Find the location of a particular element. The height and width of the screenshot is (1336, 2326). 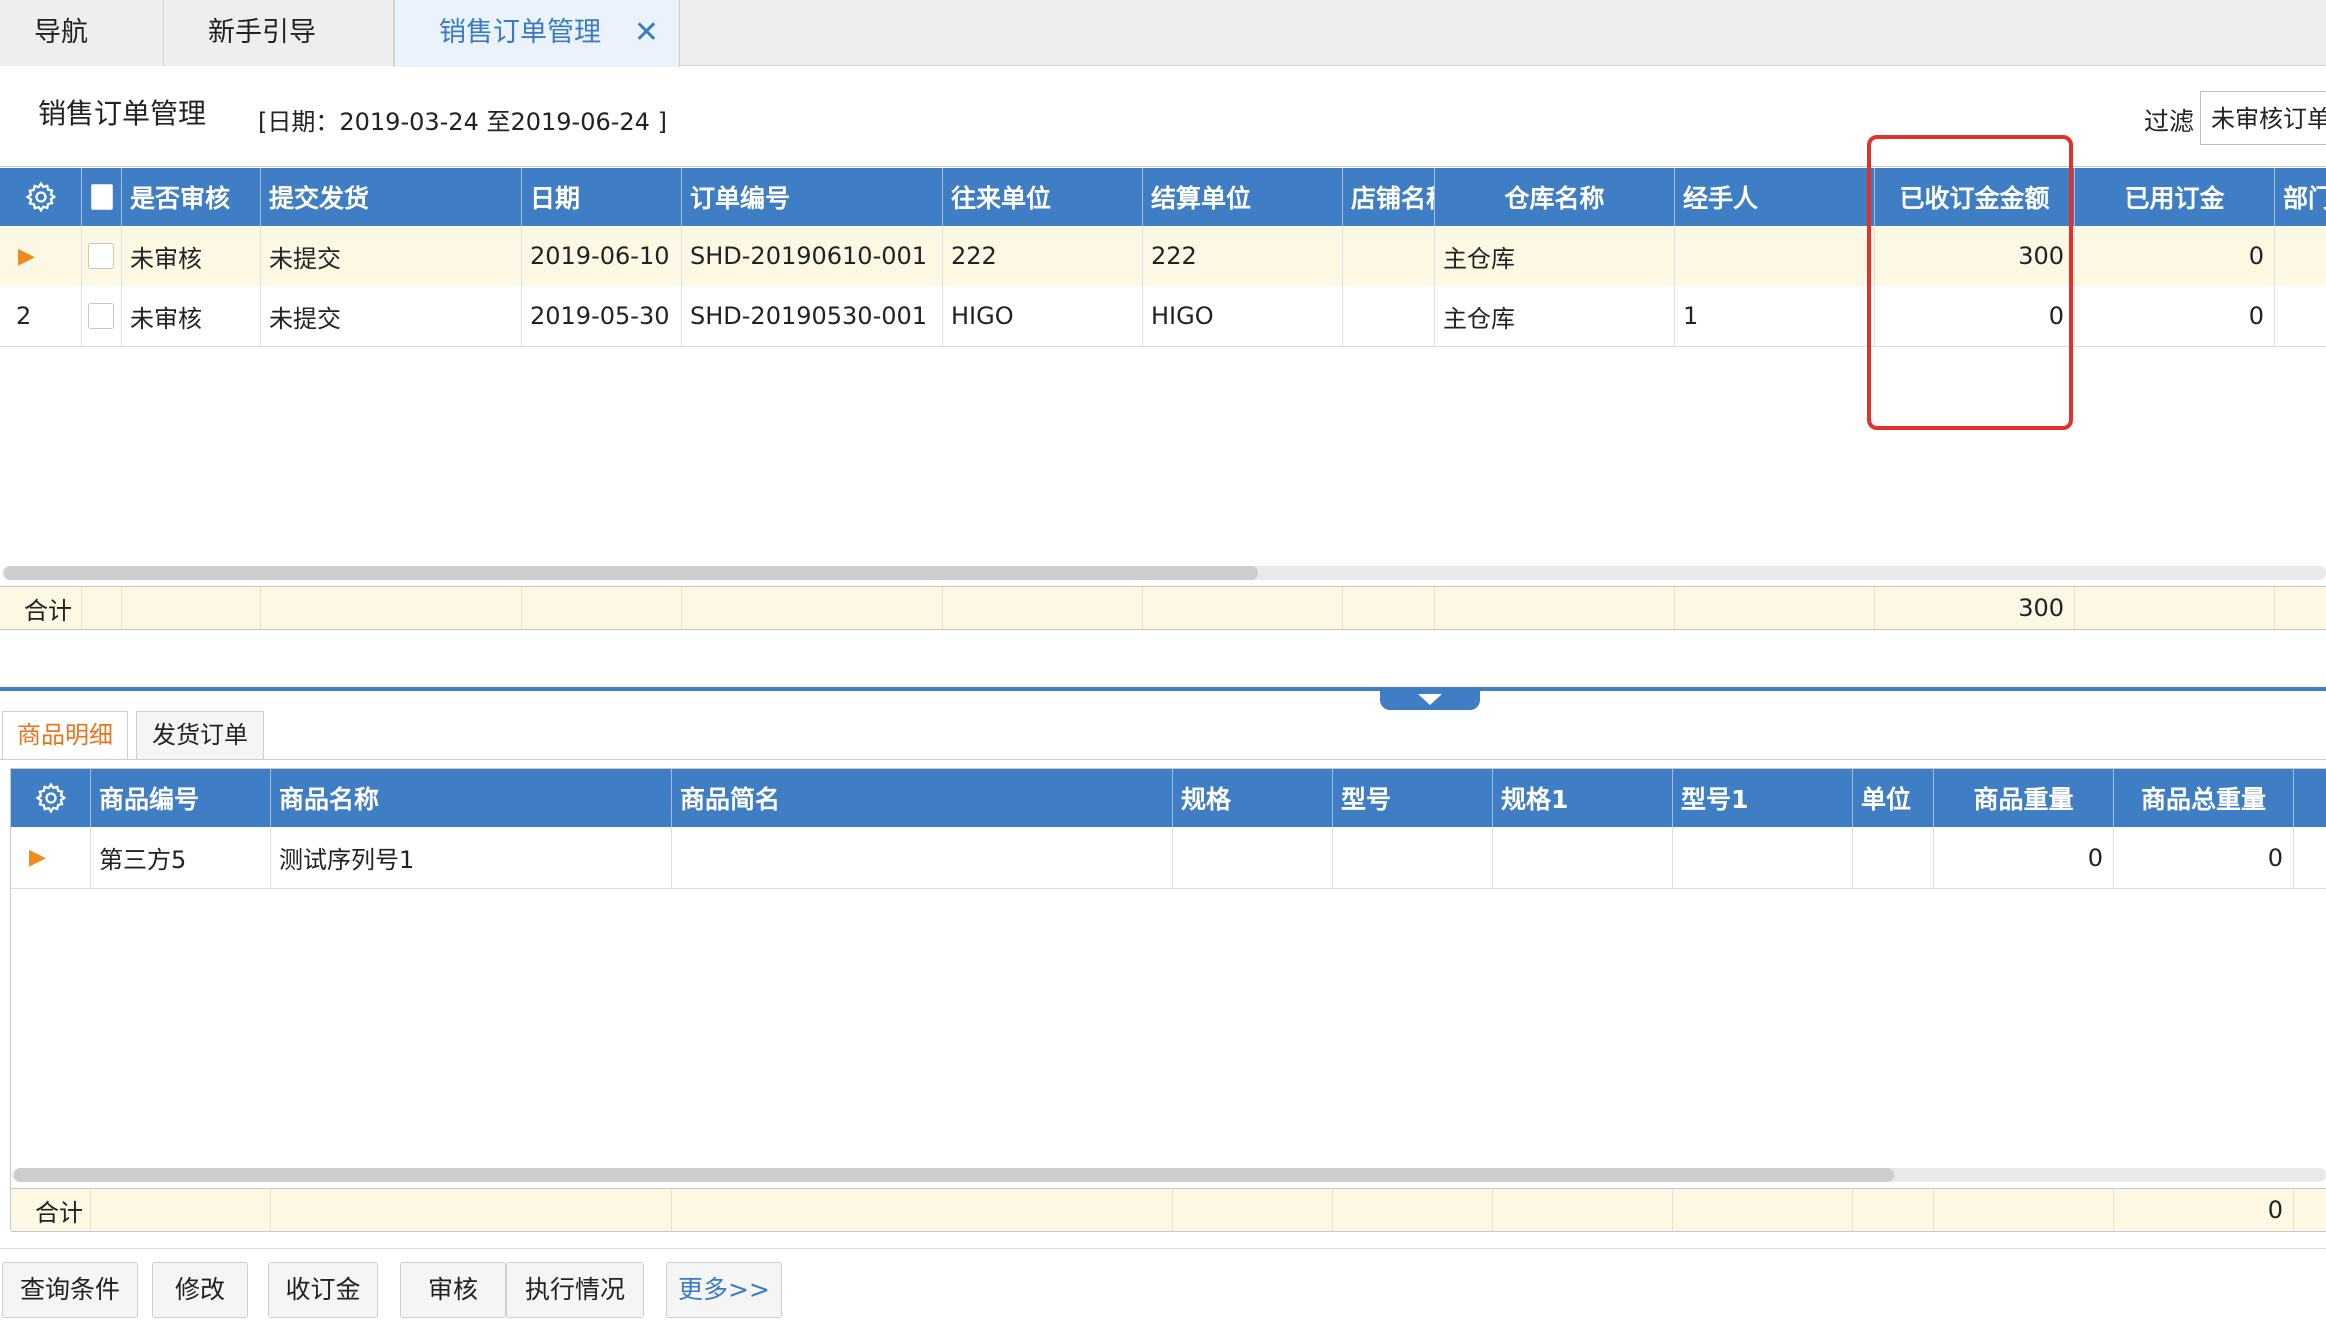

col-spec: 规格 is located at coordinates (1253, 798).